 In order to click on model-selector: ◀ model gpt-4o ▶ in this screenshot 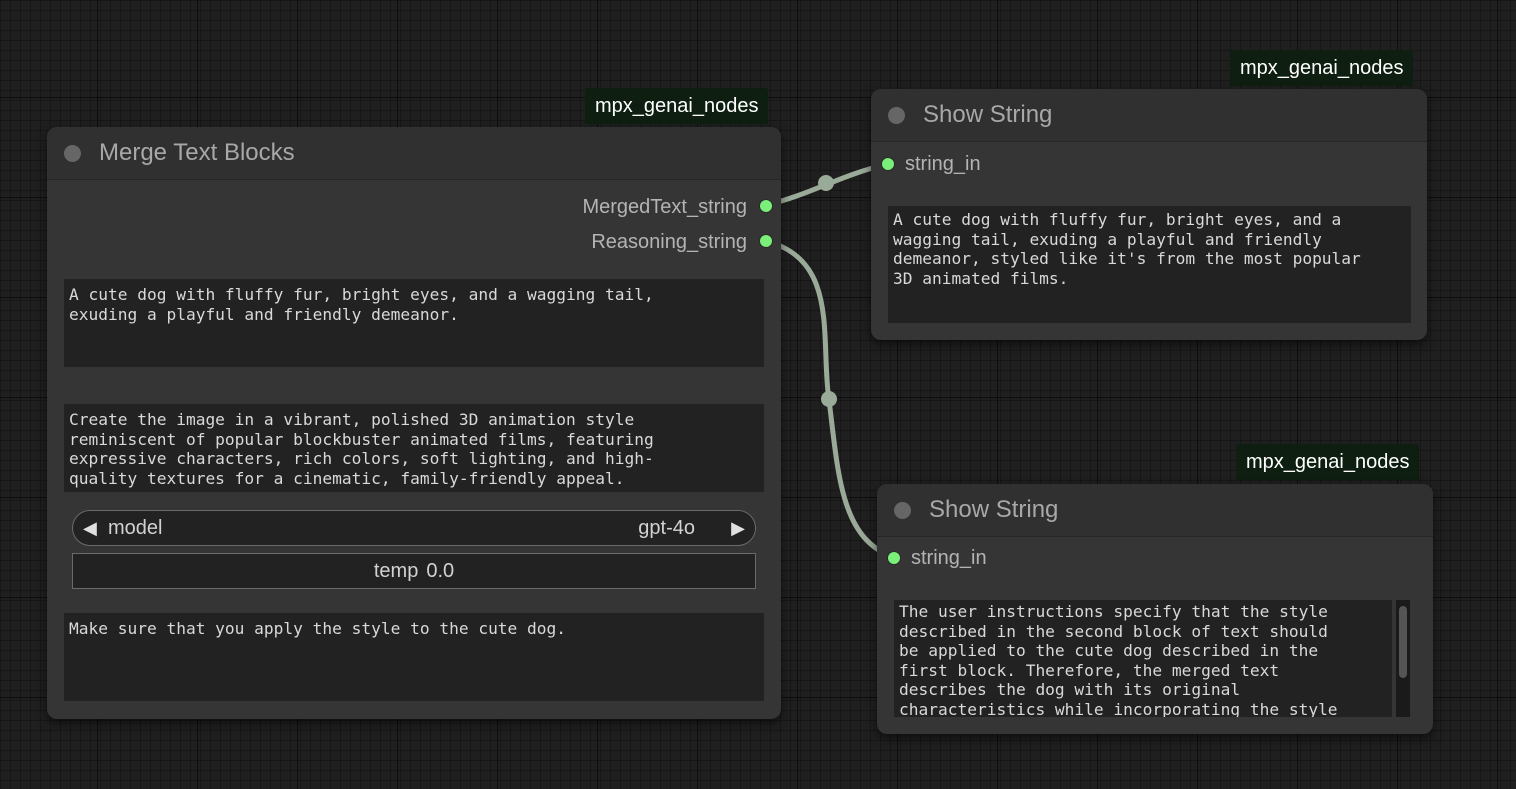, I will do `click(414, 528)`.